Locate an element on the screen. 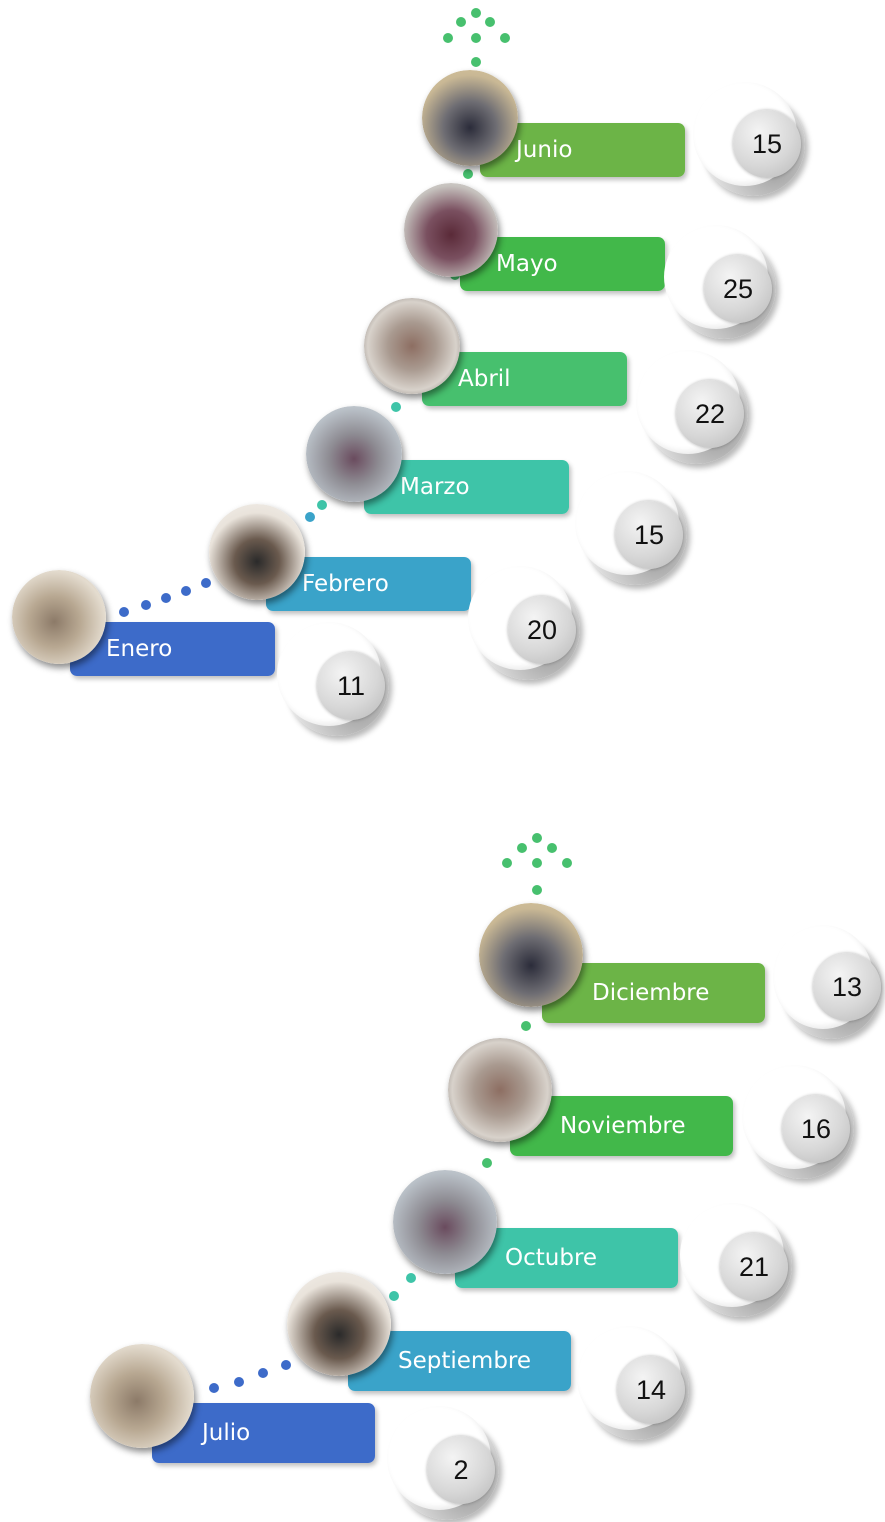  count-value: 14 is located at coordinates (651, 1390).